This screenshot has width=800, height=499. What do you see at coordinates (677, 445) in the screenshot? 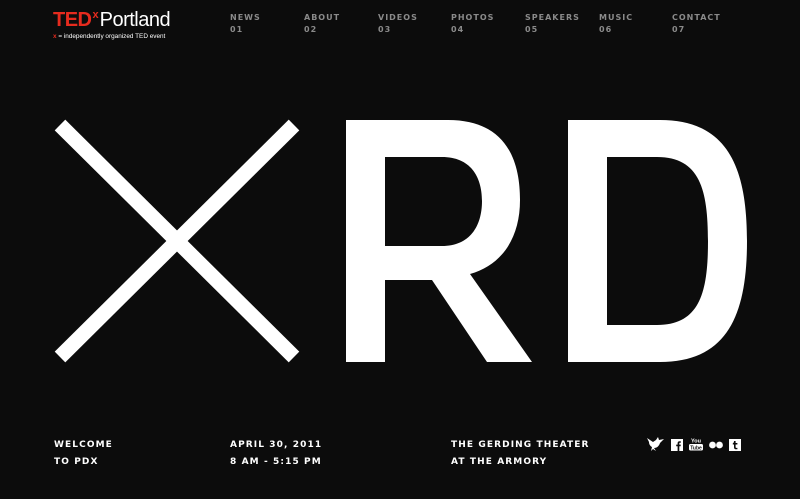
I see `facebook-icon` at bounding box center [677, 445].